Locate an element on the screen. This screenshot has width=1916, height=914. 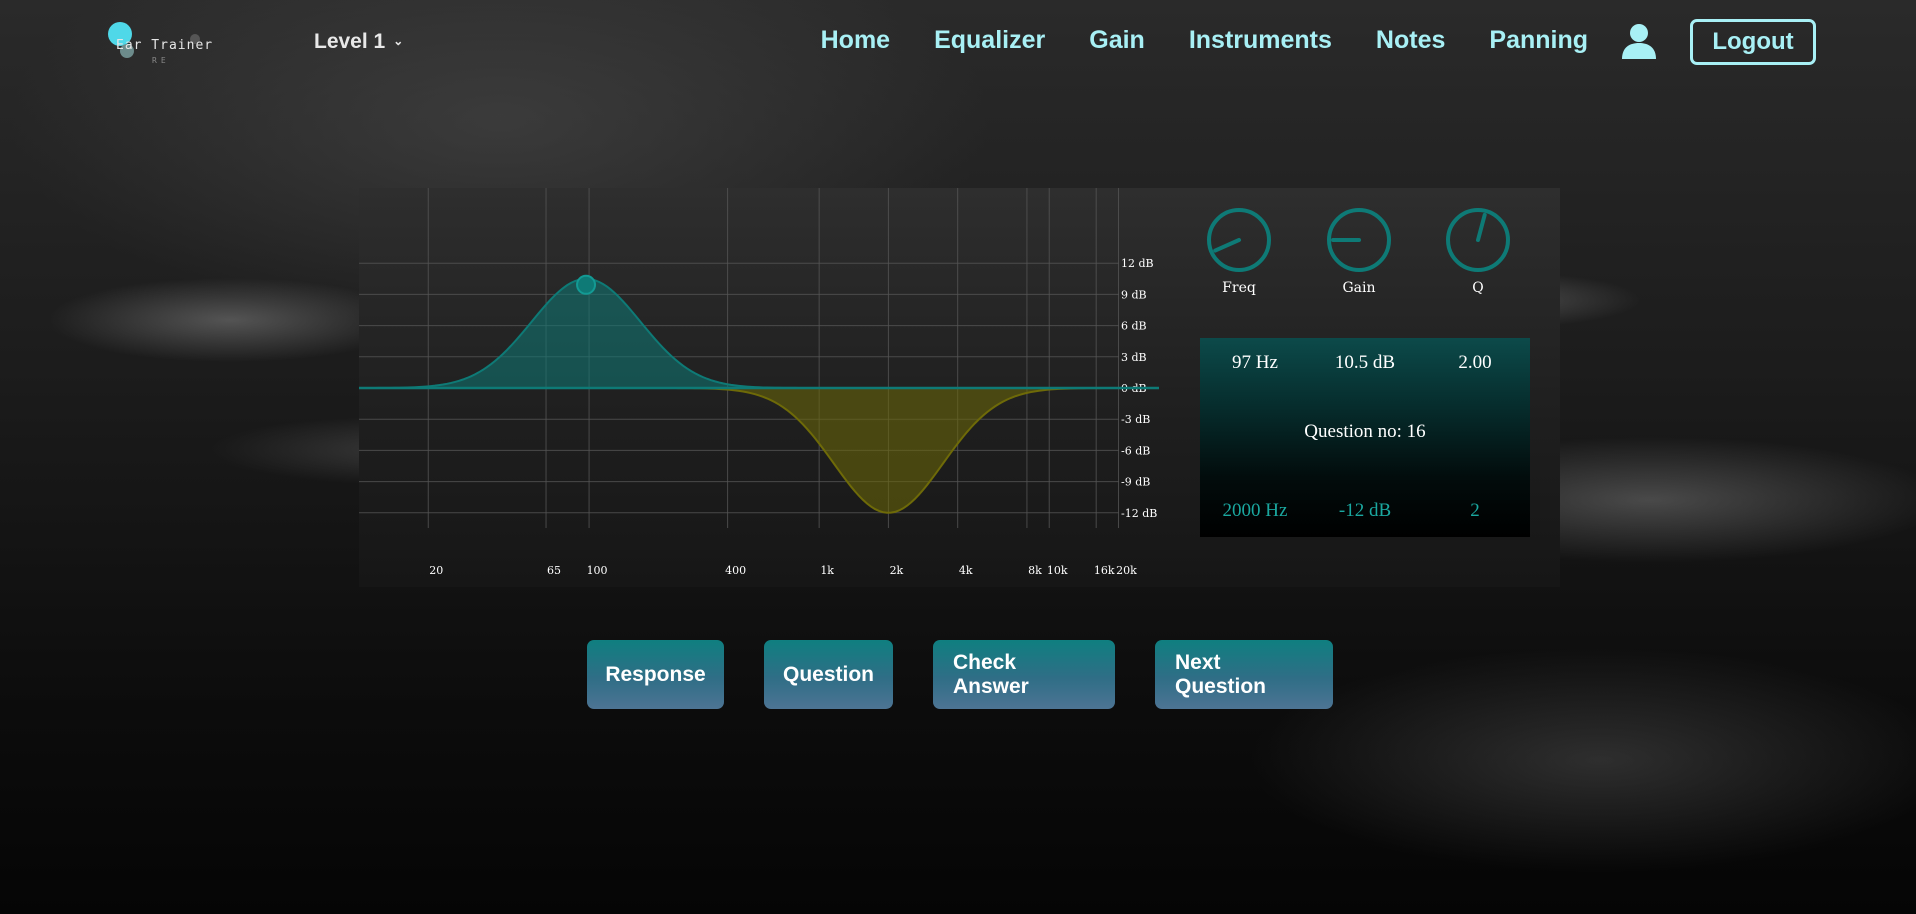
level-label: Level 1 is located at coordinates (350, 41).